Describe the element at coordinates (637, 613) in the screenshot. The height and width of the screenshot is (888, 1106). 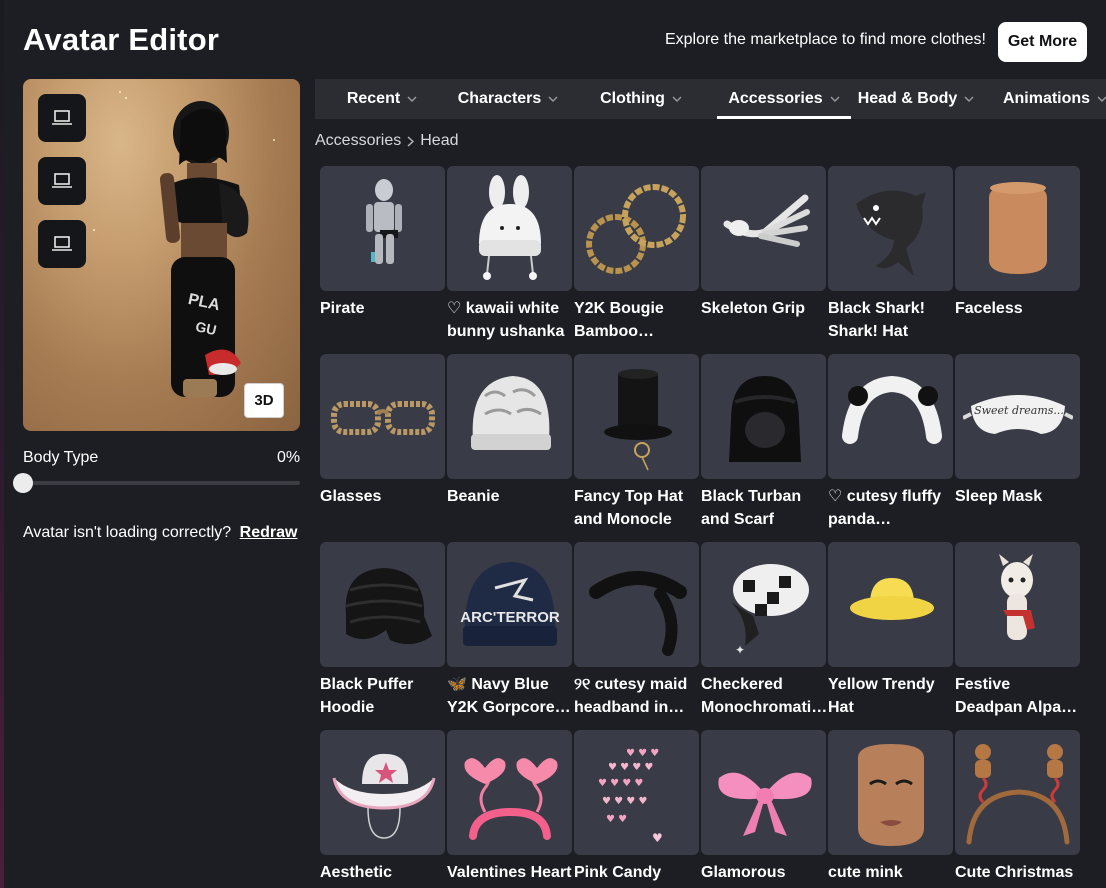
I see `maid-headband-icon` at that location.